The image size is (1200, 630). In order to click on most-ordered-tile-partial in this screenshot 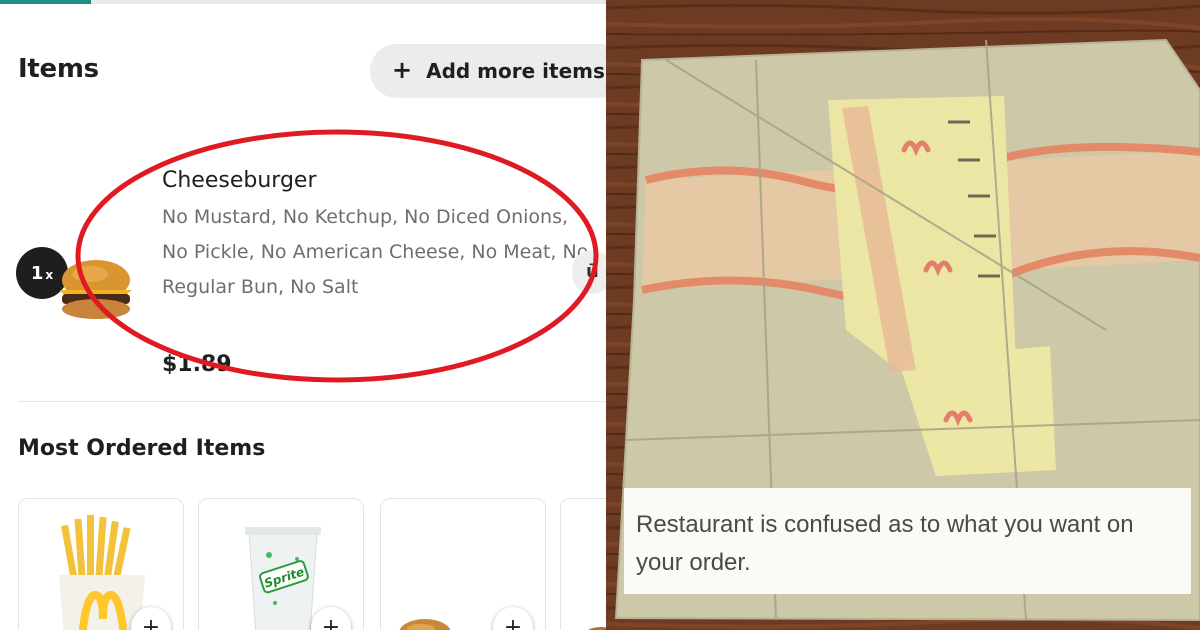, I will do `click(583, 564)`.